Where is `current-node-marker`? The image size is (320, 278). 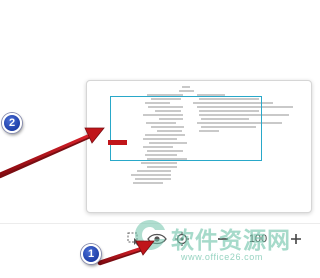 current-node-marker is located at coordinates (117, 142).